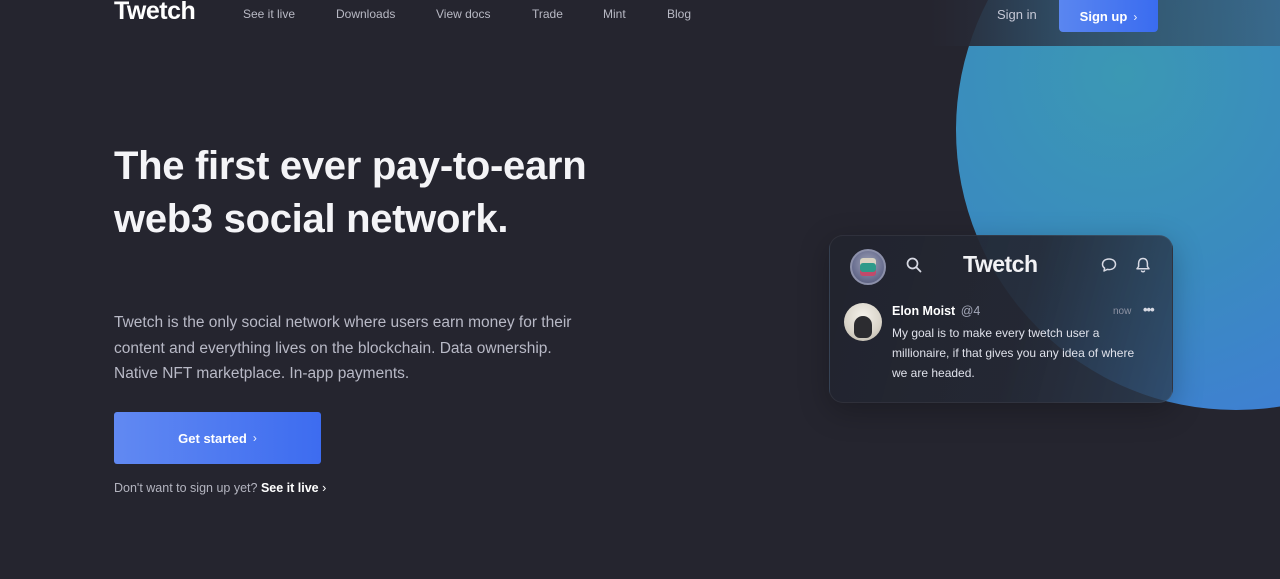  I want to click on post-author-name: Elon Moist, so click(924, 311).